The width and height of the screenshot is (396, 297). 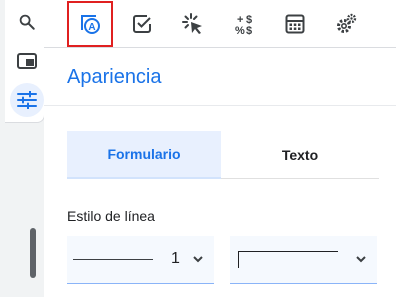 I want to click on tool-validation, so click(x=142, y=24).